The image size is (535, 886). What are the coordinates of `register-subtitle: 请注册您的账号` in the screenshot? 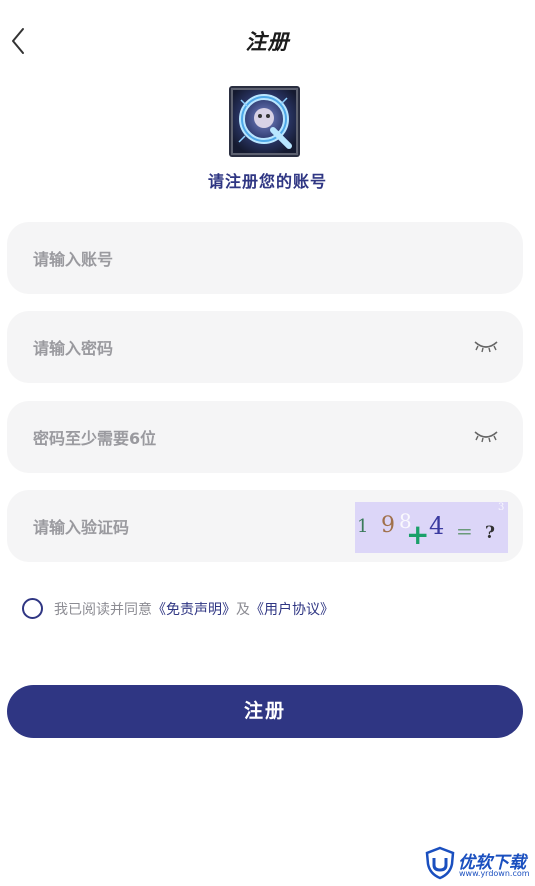 It's located at (267, 181).